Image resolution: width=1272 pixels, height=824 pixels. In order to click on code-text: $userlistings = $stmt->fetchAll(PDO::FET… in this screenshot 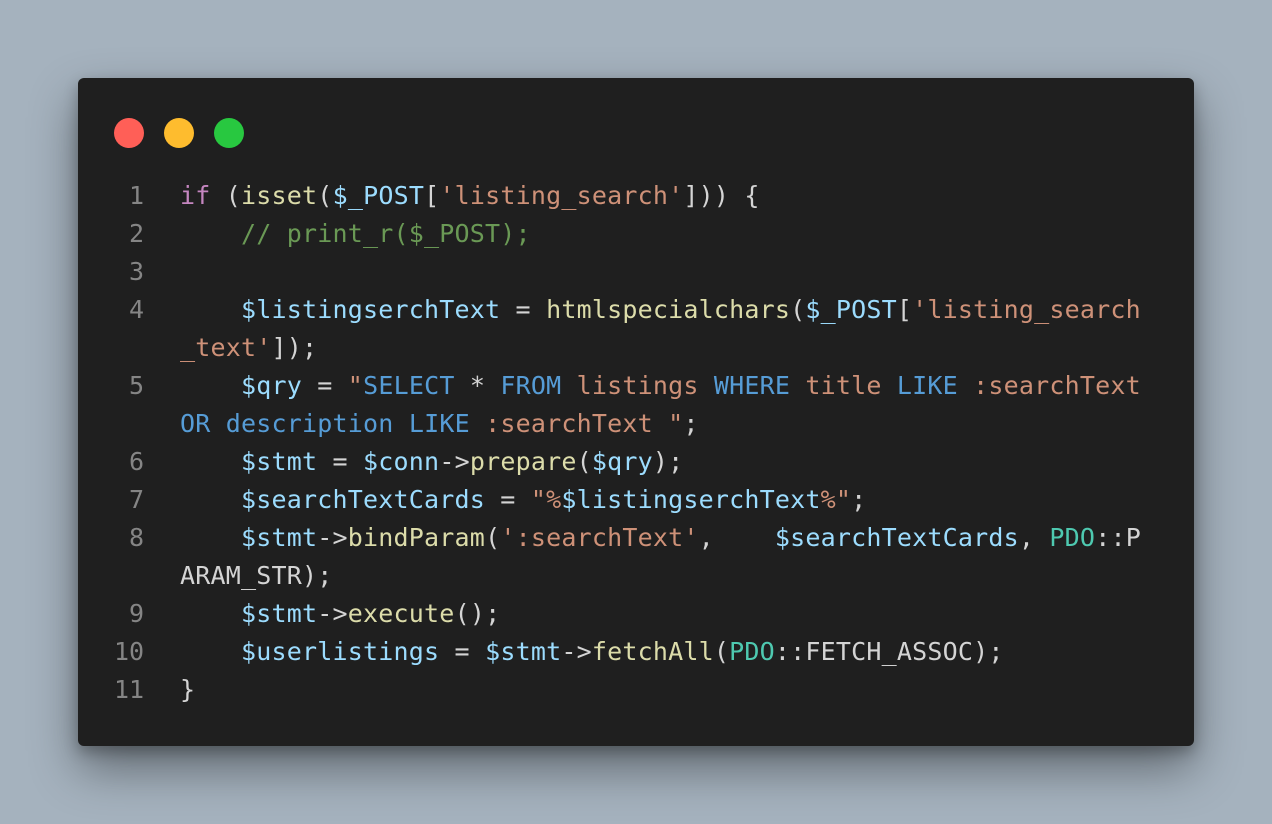, I will do `click(592, 652)`.